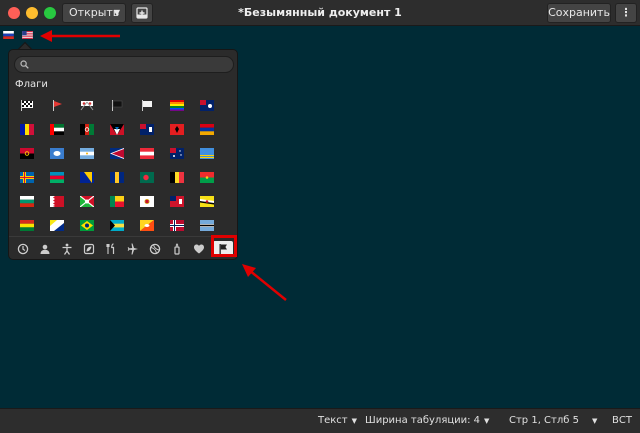  What do you see at coordinates (27, 202) in the screenshot?
I see `bulgaria-flag-emoji` at bounding box center [27, 202].